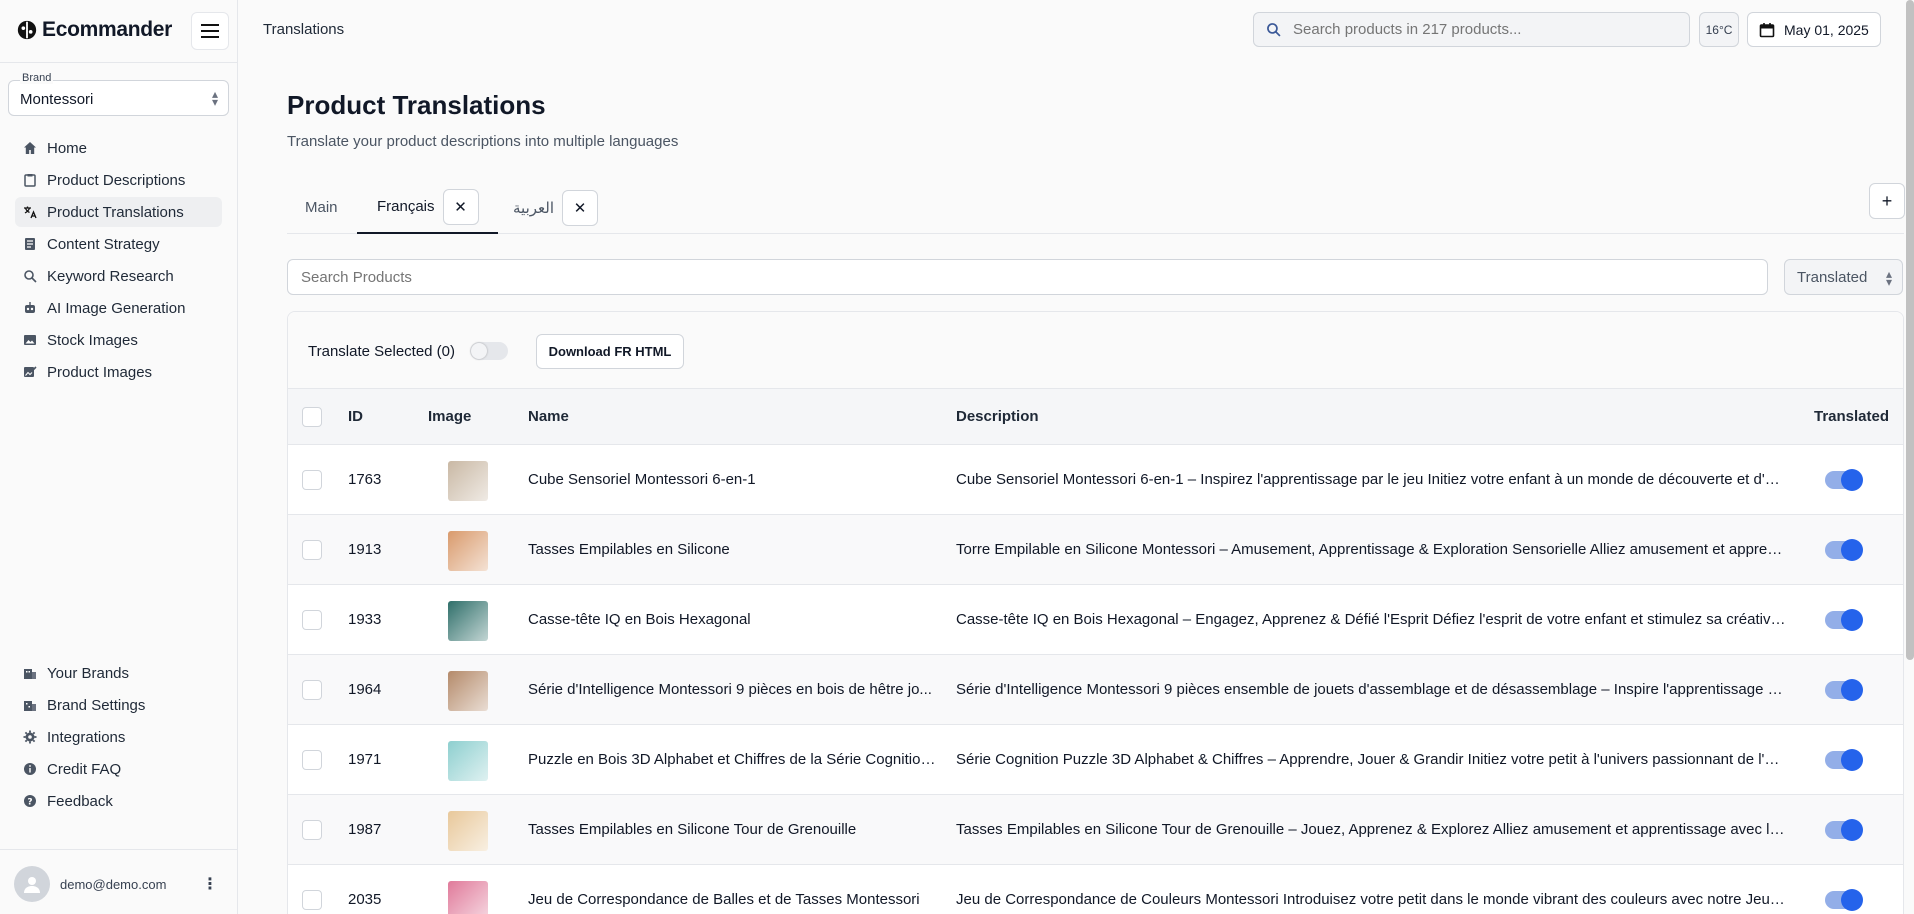 The image size is (1914, 914). I want to click on sidebar-item-brand-settings: Brand Settings, so click(118, 705).